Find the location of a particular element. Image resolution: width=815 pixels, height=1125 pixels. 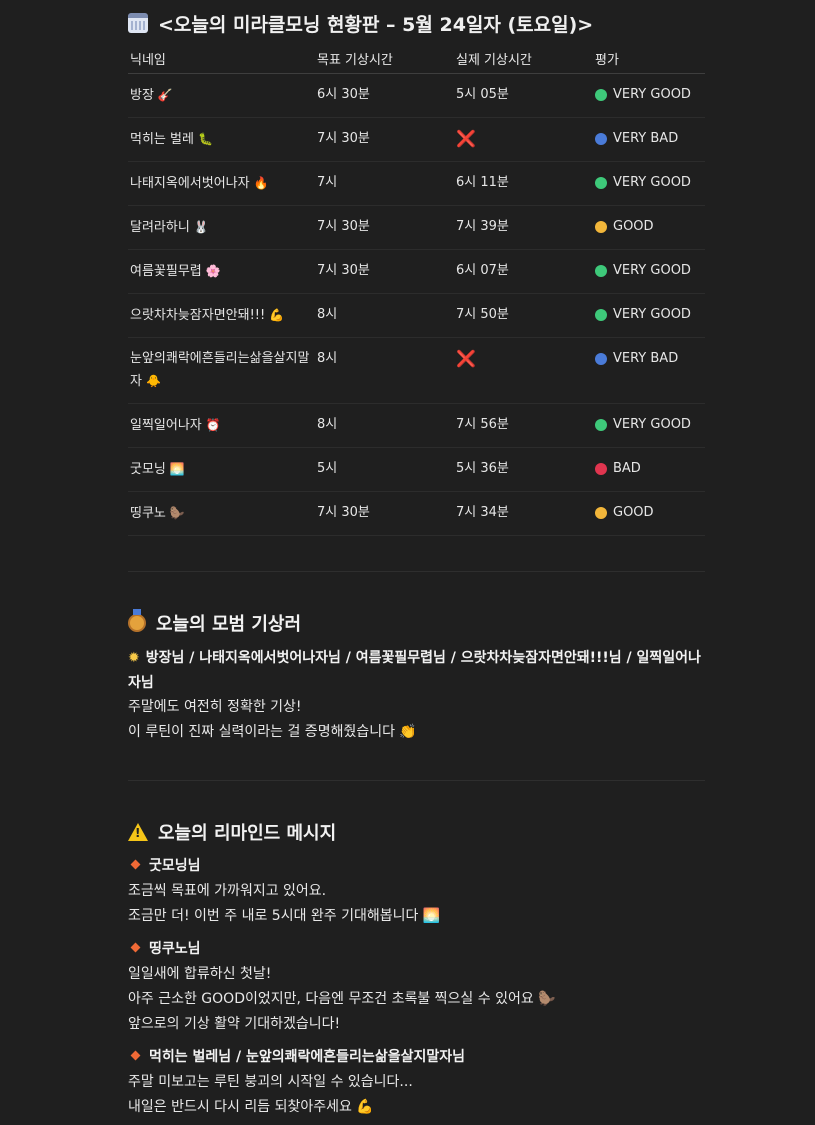

model-line-2: 이 루틴이 진짜 실력이라는 걸 증명해줬습니다 👏 is located at coordinates (272, 732).